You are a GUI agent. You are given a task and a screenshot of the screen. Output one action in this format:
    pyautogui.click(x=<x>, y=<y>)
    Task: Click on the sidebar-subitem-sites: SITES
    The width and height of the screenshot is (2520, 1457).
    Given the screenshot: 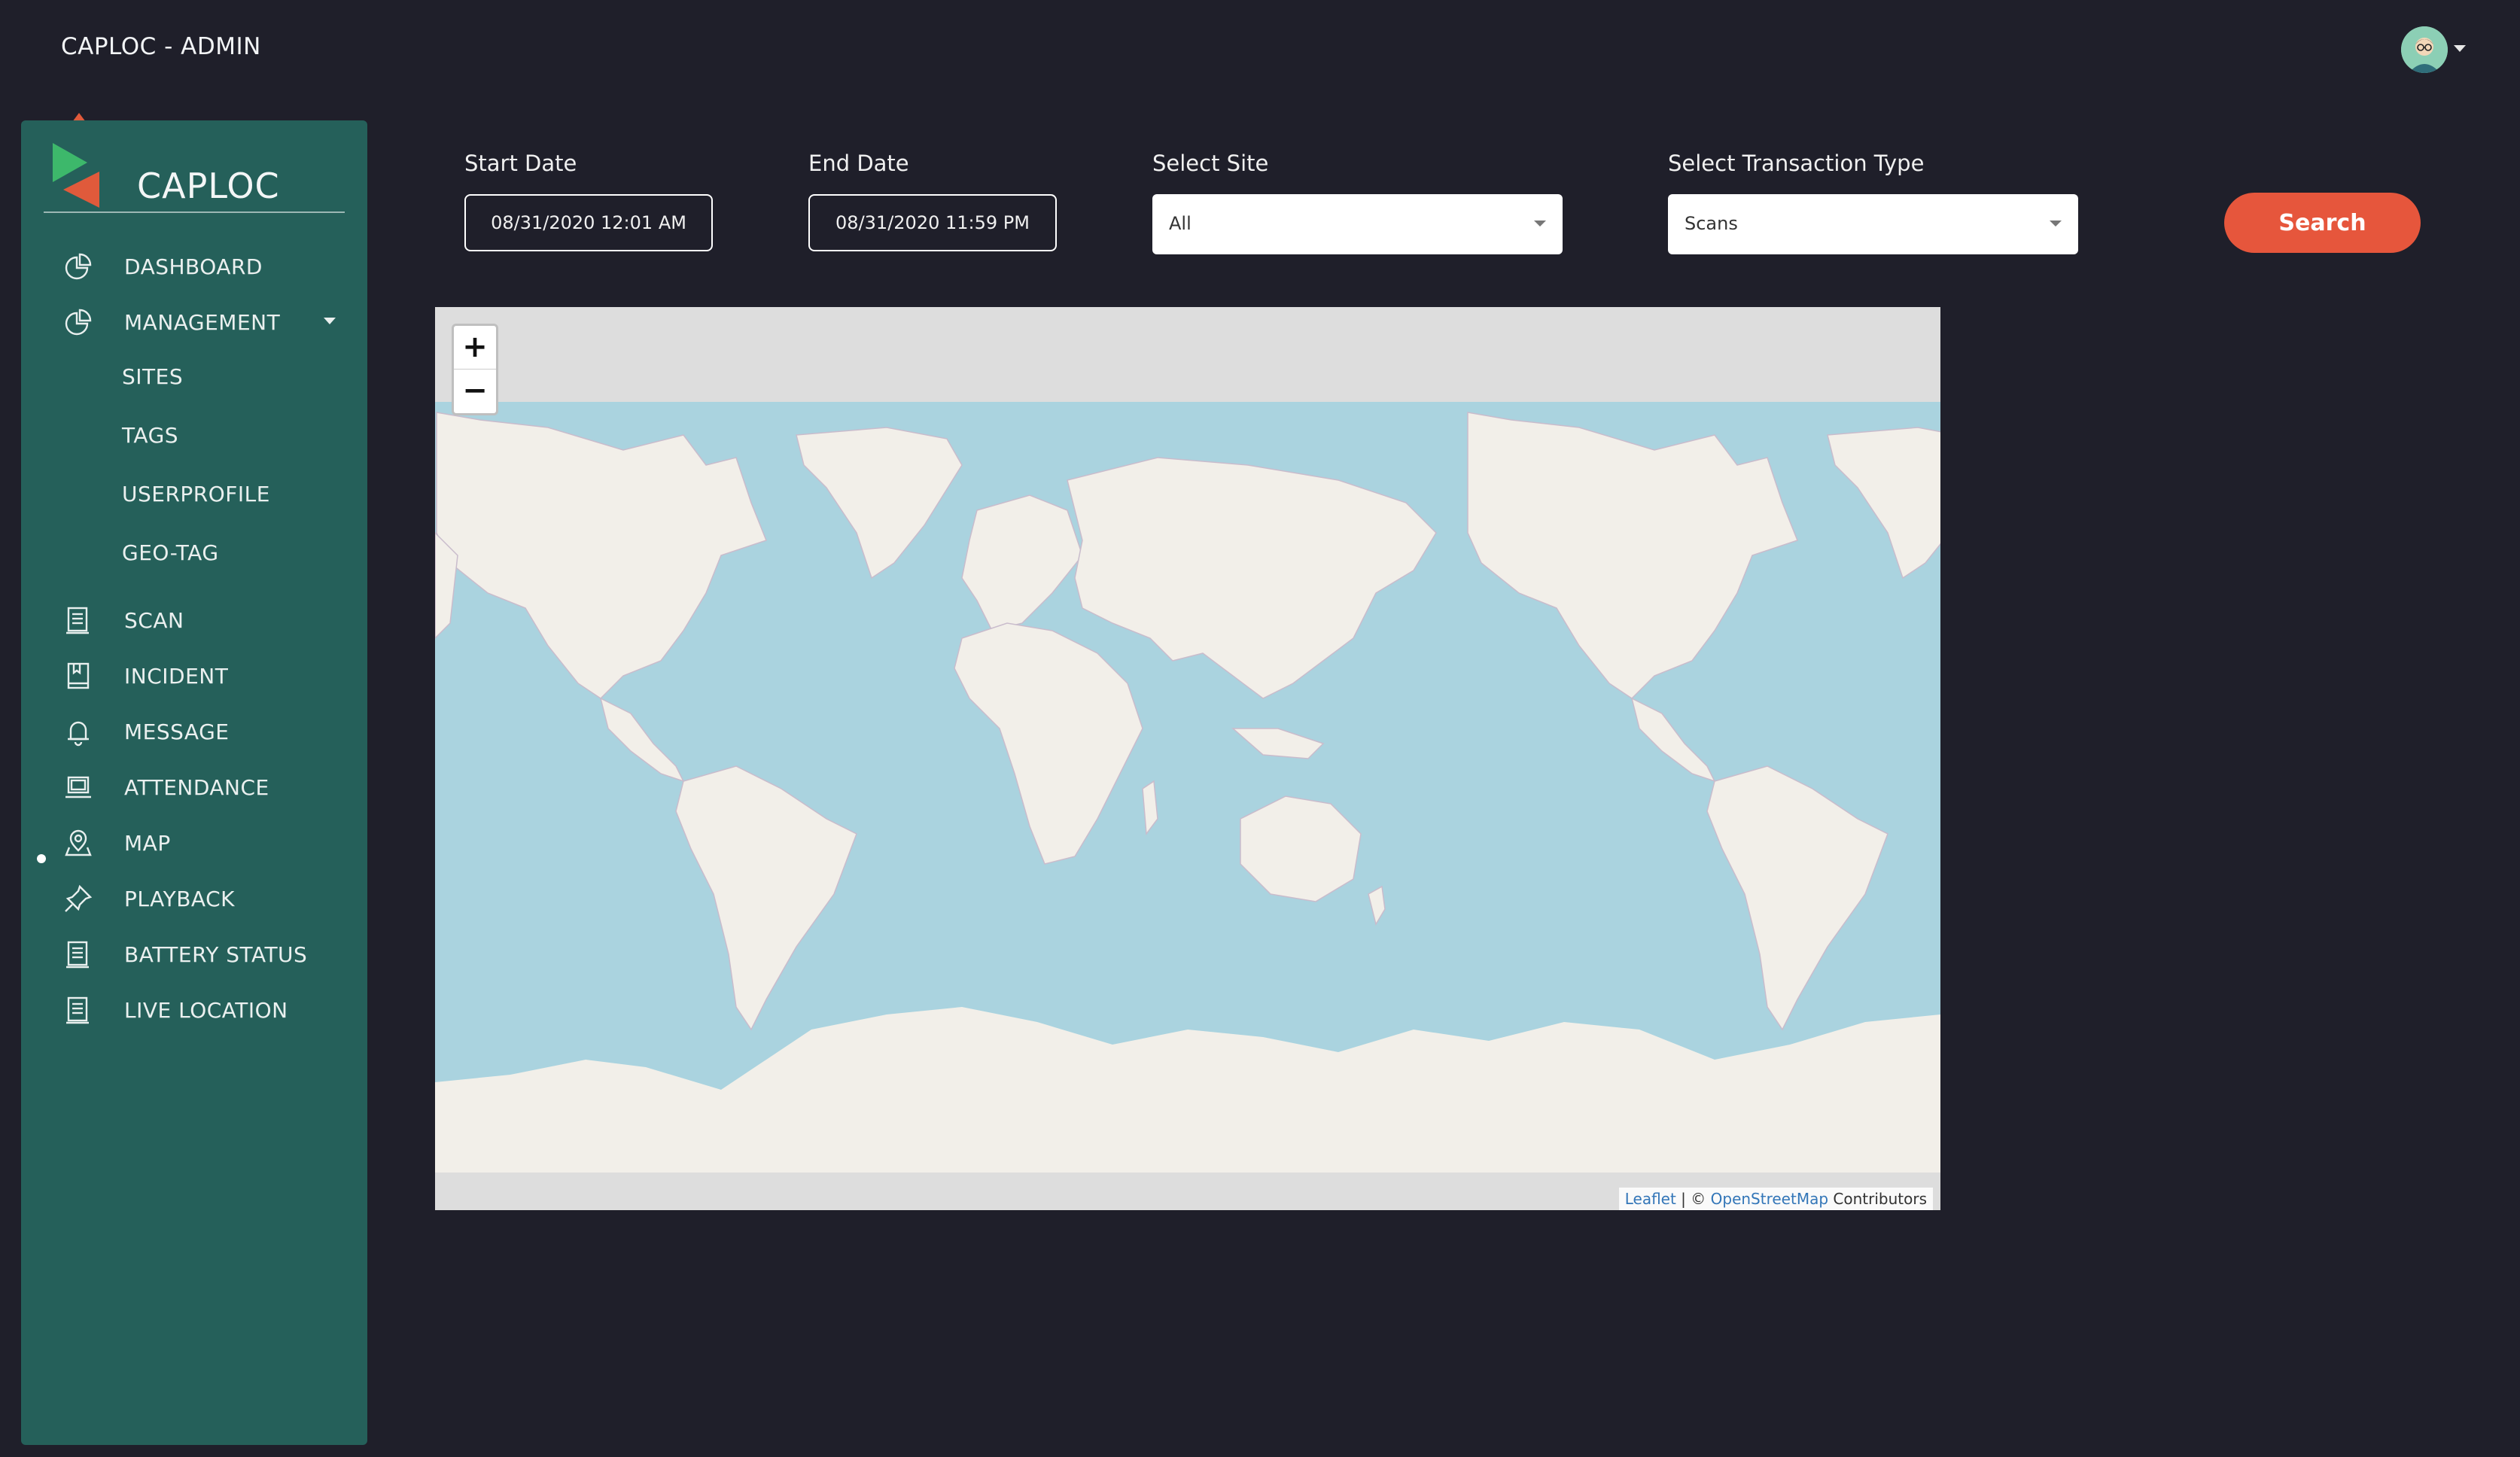 What is the action you would take?
    pyautogui.click(x=152, y=377)
    